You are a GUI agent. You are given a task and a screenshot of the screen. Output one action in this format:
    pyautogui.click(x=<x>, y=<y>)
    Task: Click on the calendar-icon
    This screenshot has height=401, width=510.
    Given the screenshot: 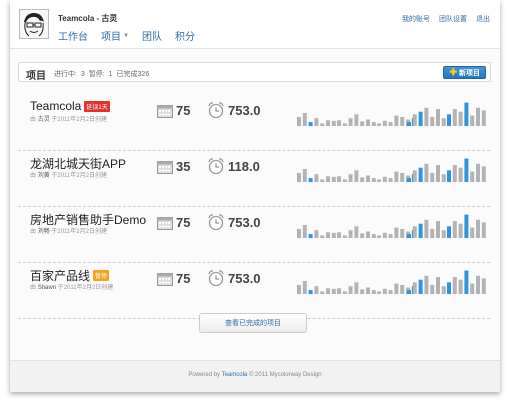 What is the action you would take?
    pyautogui.click(x=165, y=223)
    